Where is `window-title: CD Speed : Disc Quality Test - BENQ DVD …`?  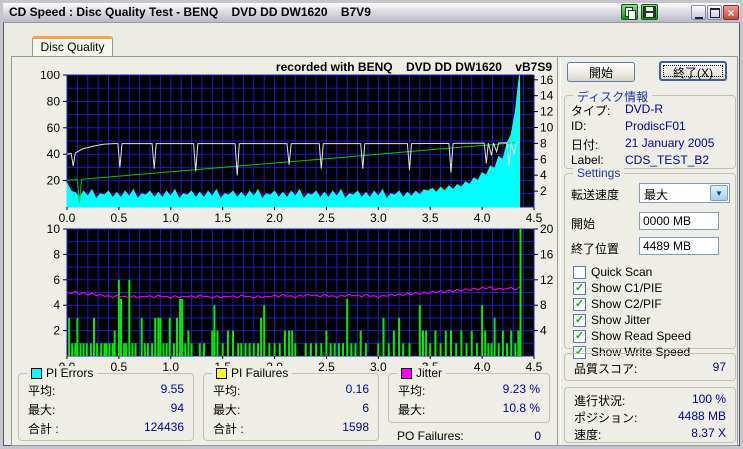 window-title: CD Speed : Disc Quality Test - BENQ DVD … is located at coordinates (190, 12).